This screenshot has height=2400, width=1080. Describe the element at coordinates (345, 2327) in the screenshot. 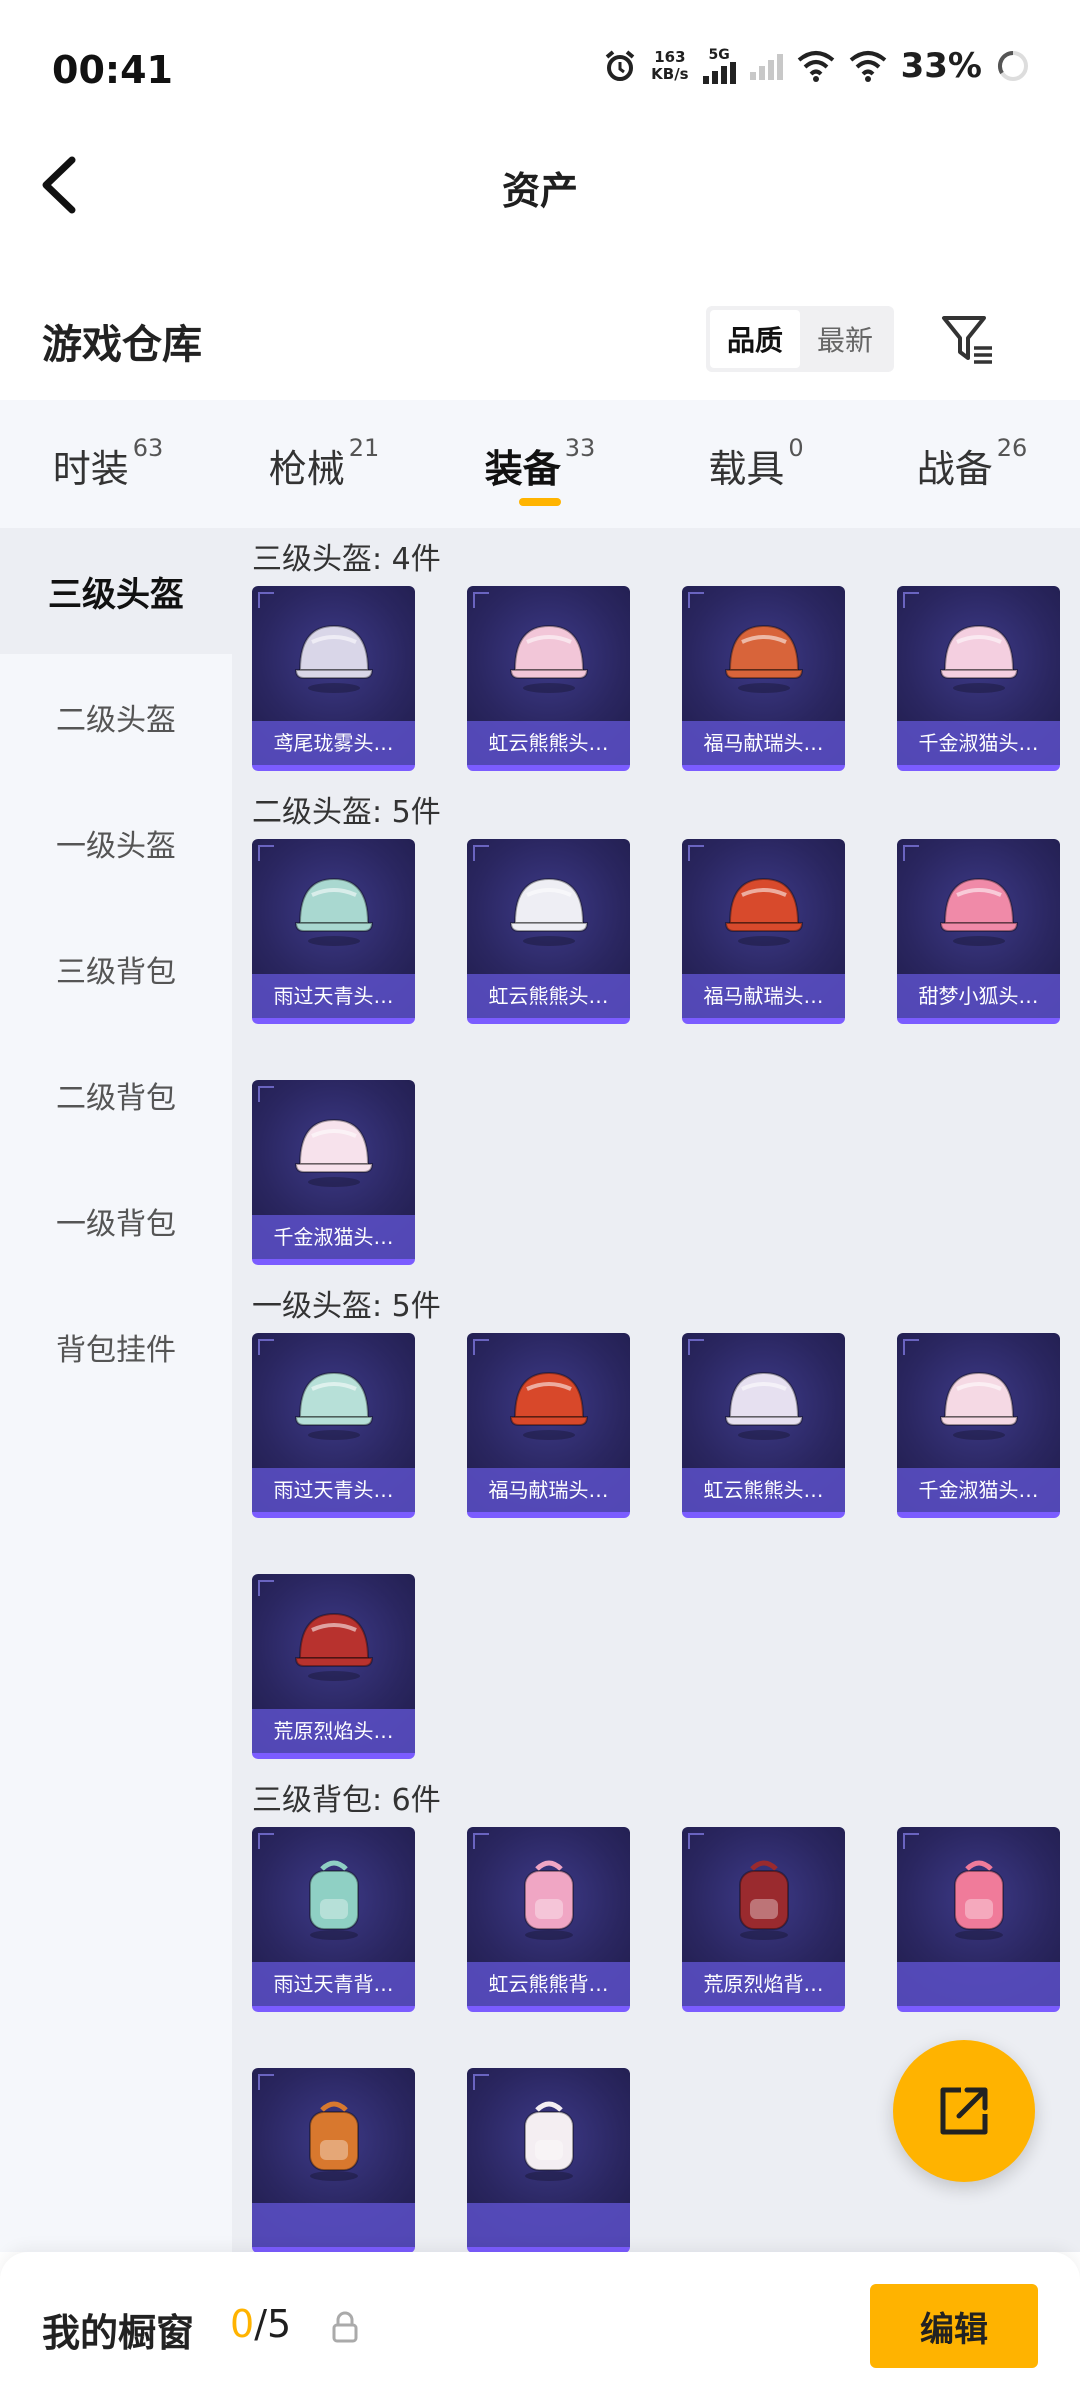

I see `lock-icon` at that location.